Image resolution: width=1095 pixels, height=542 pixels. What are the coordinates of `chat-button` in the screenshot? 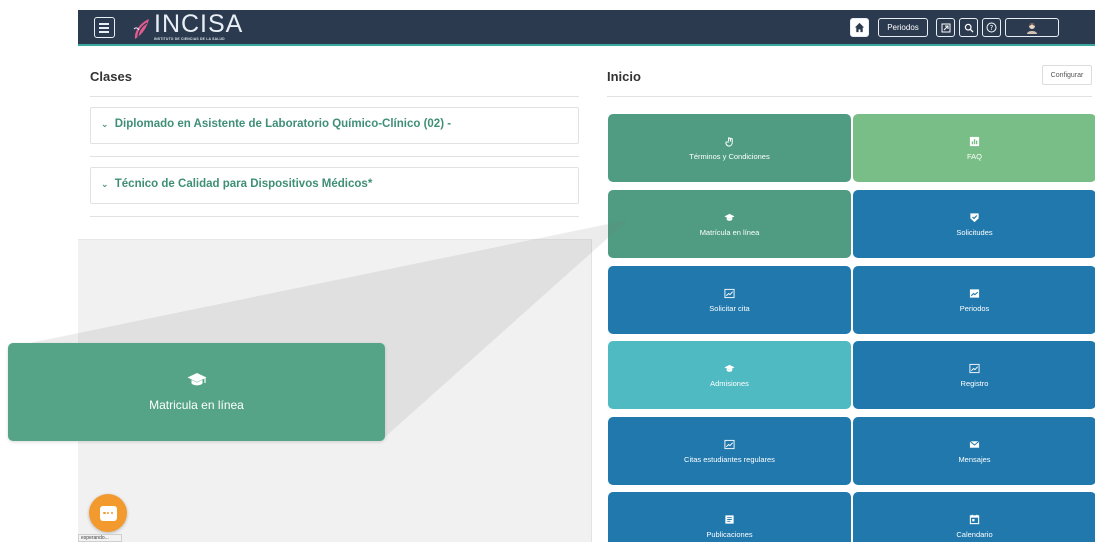 It's located at (108, 513).